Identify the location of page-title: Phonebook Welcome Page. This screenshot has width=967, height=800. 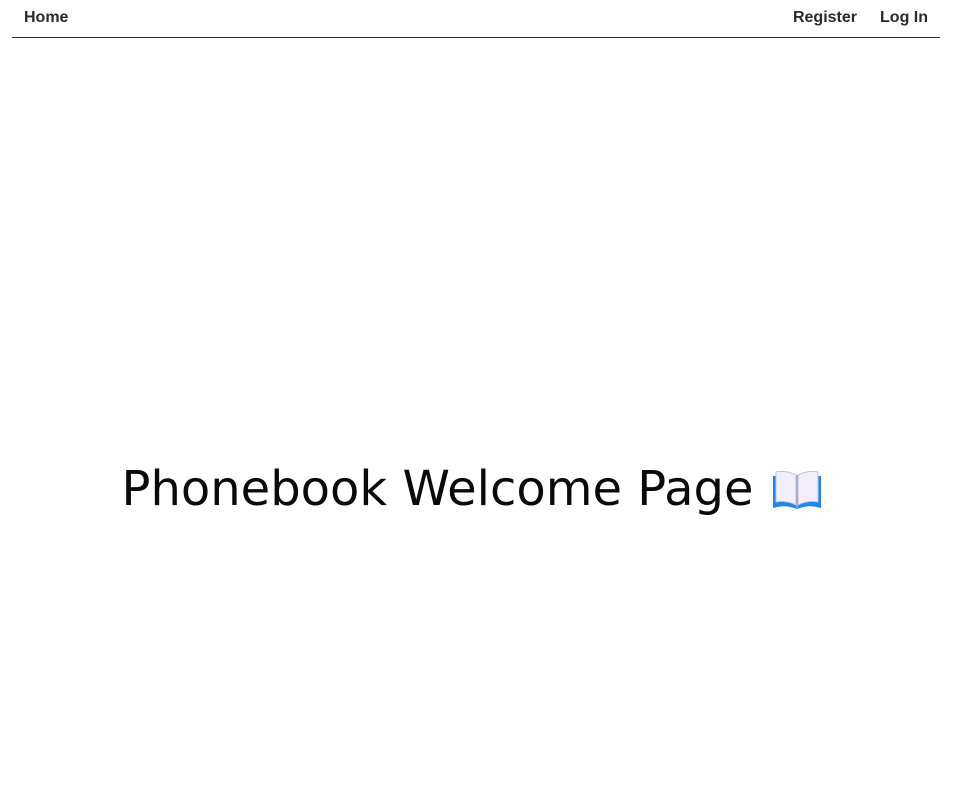
(473, 490).